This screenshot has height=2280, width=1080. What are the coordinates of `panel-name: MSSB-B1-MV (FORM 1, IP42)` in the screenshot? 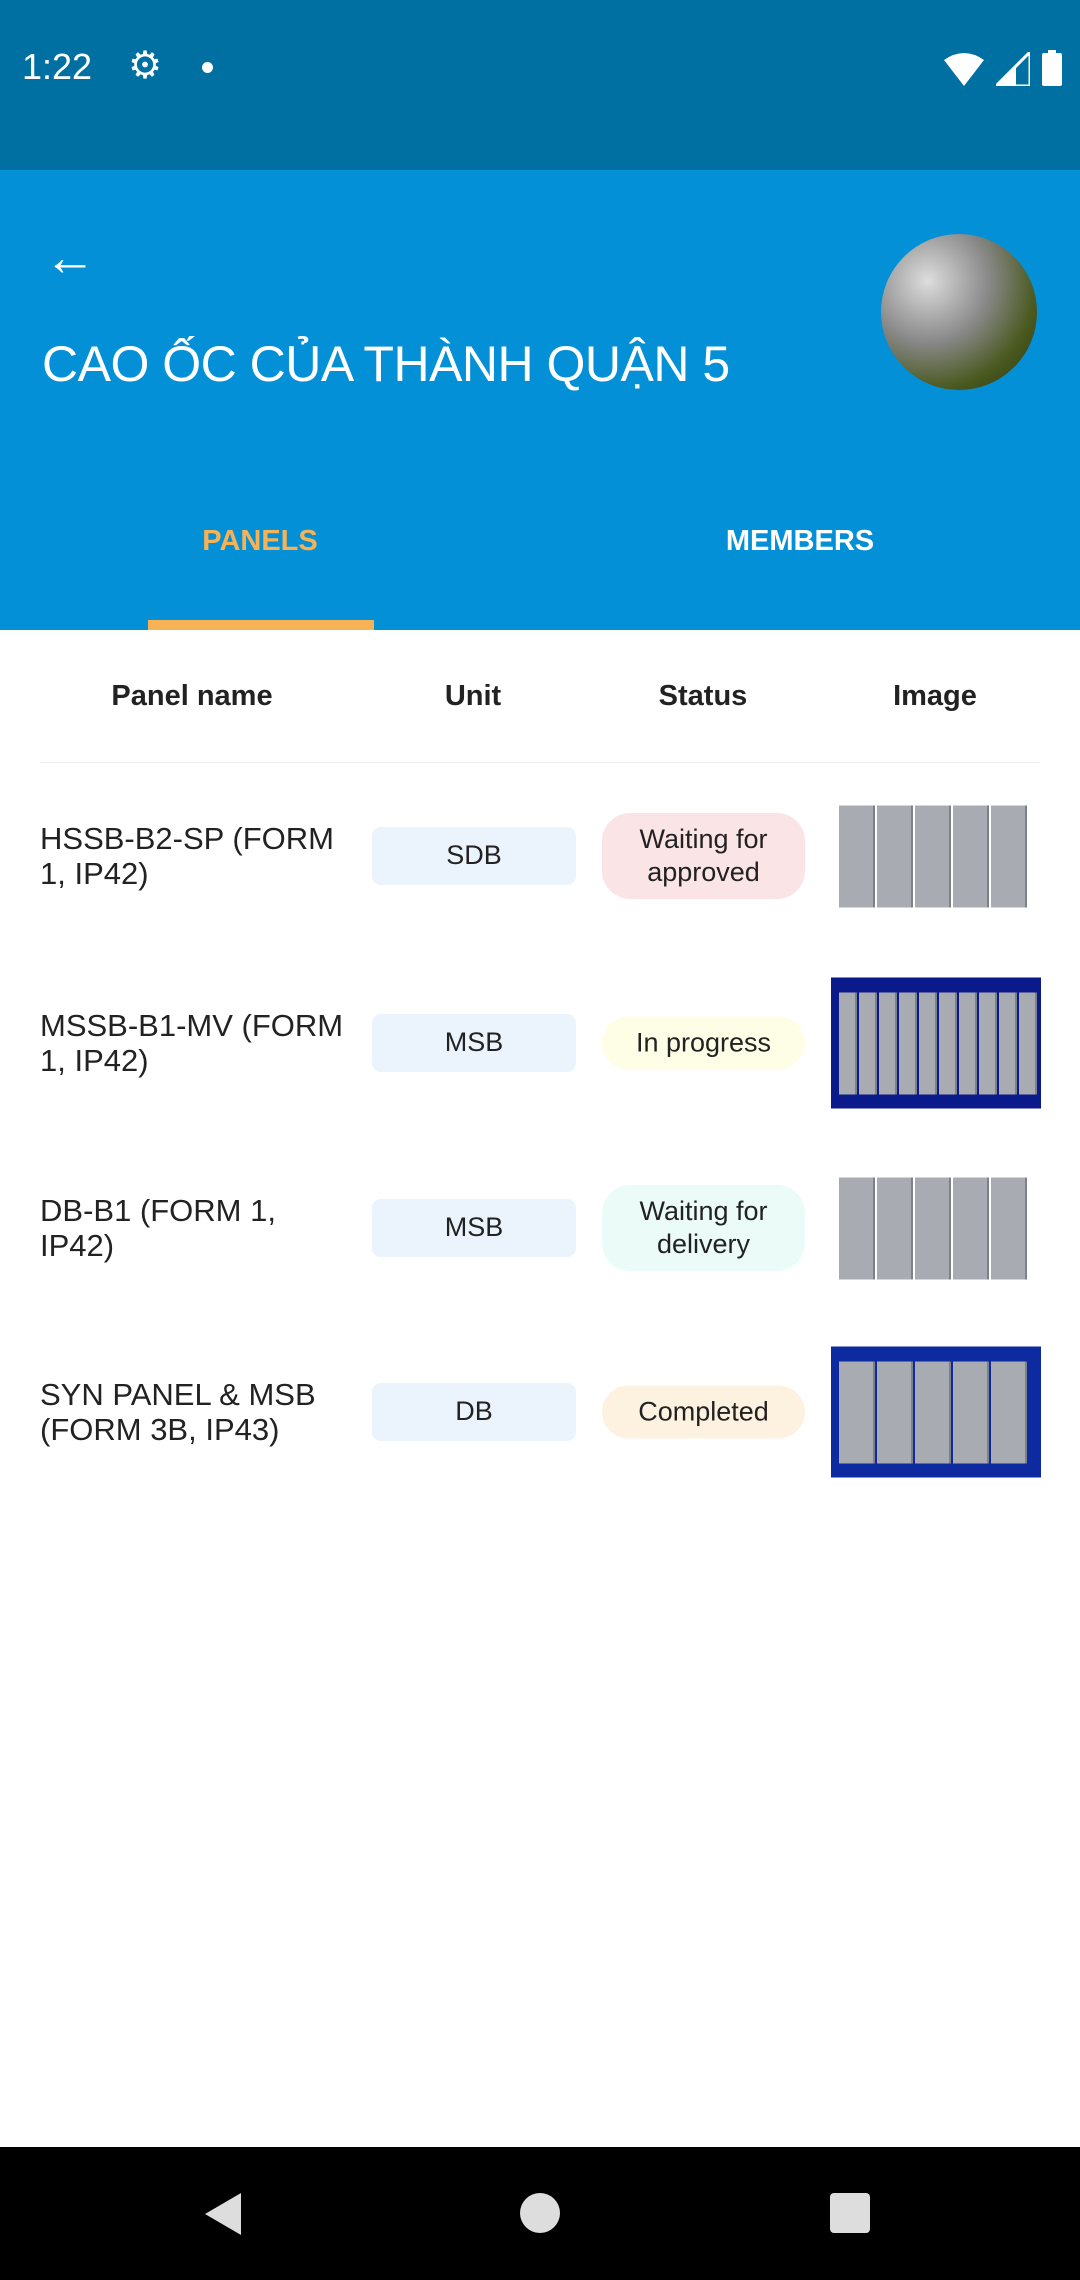 It's located at (192, 1042).